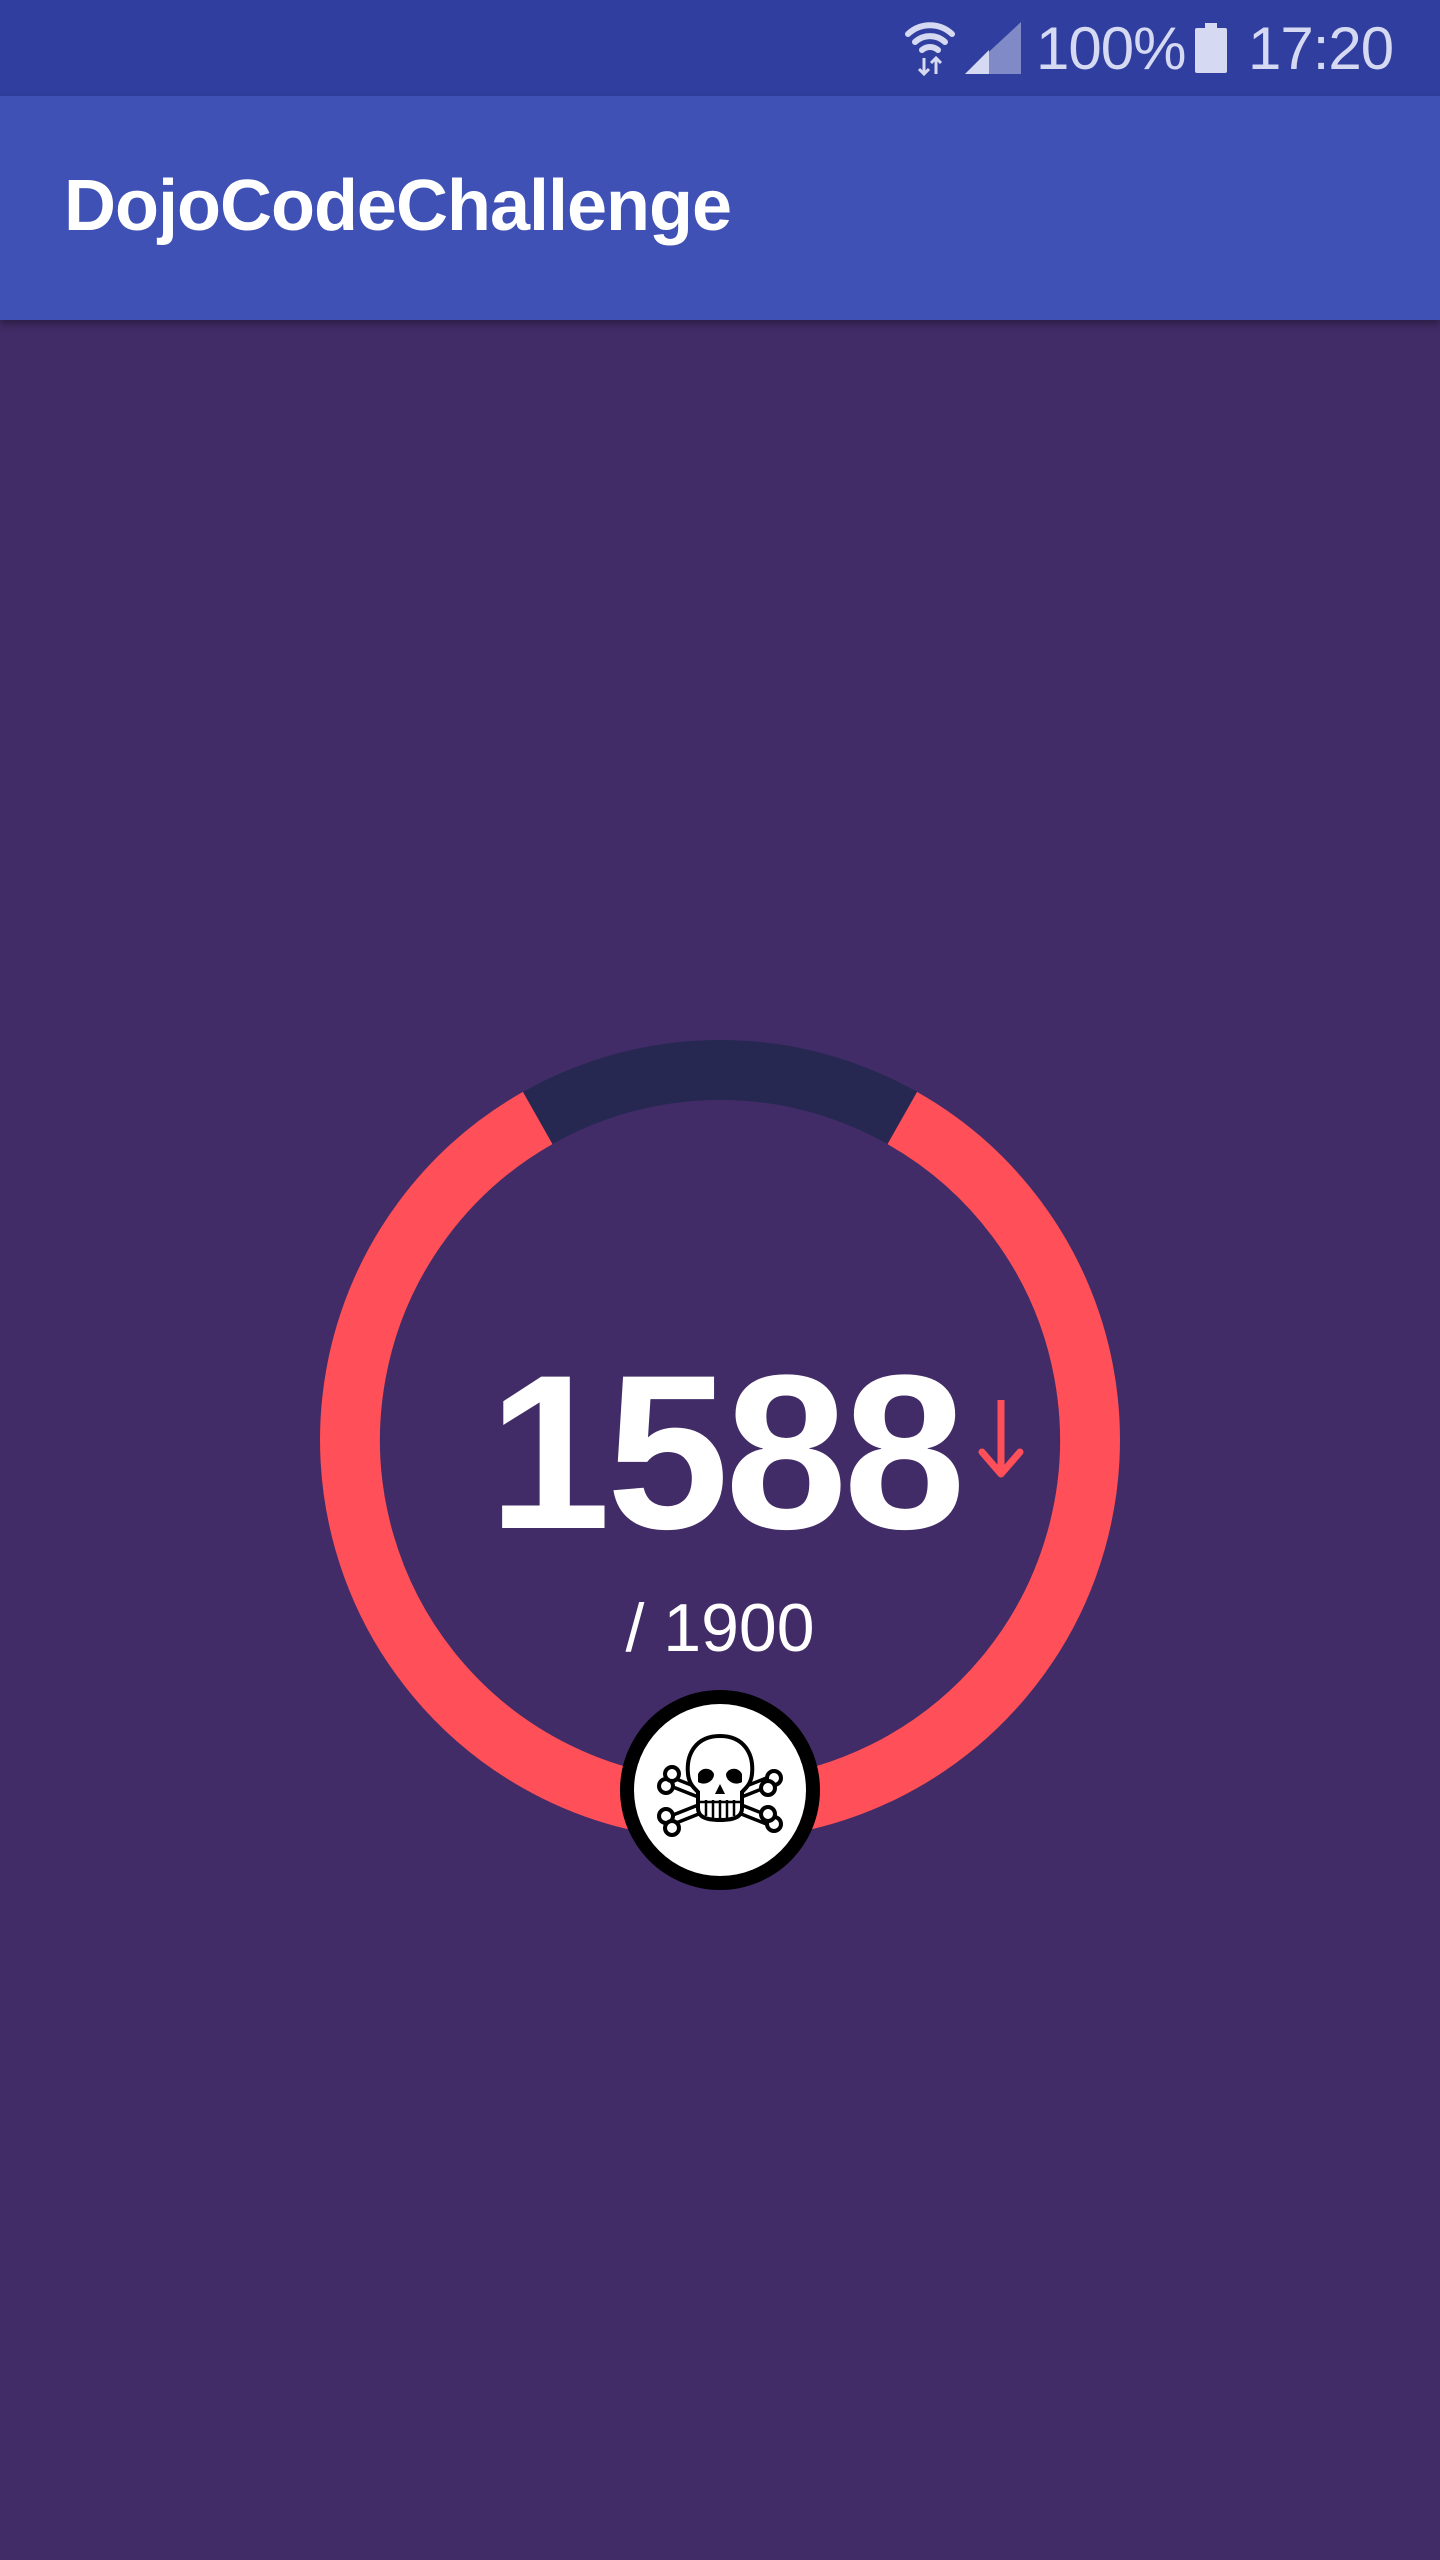 This screenshot has width=1440, height=2560. I want to click on score-value: 1588, so click(726, 1452).